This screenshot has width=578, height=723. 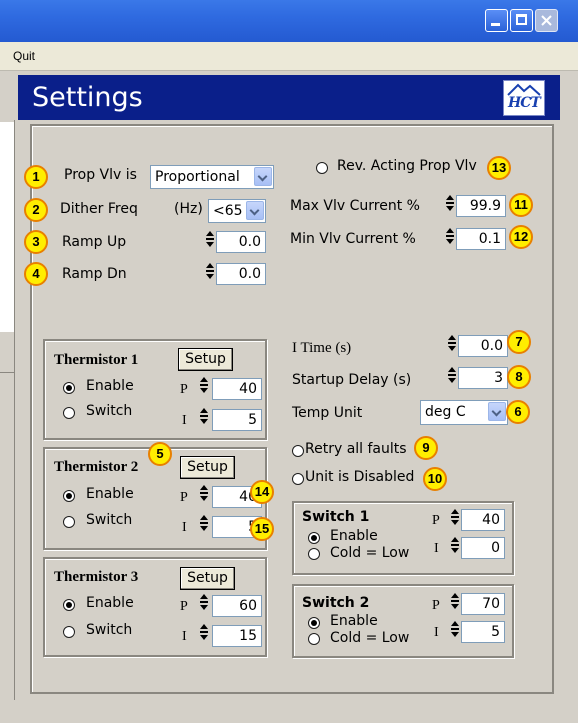 I want to click on ramp-dn-label: Ramp Dn, so click(x=94, y=274).